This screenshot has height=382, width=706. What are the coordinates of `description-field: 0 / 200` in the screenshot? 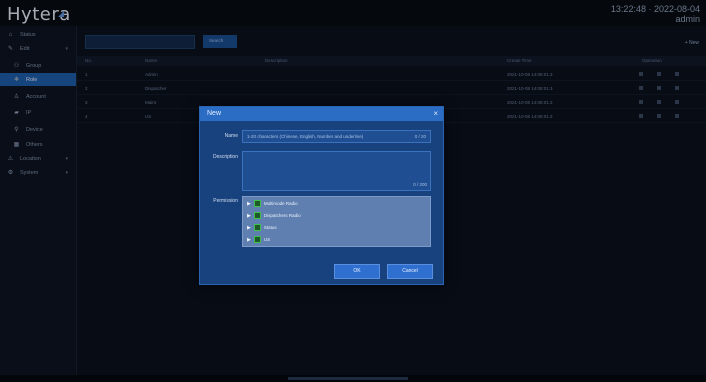 It's located at (336, 171).